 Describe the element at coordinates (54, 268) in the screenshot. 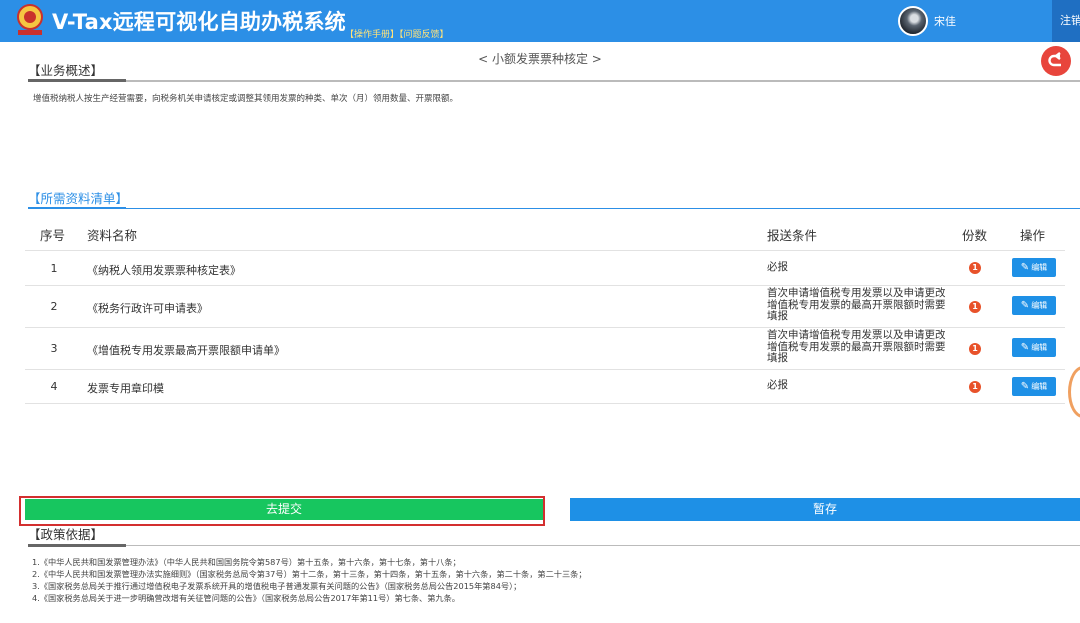

I see `row-index: 1` at that location.